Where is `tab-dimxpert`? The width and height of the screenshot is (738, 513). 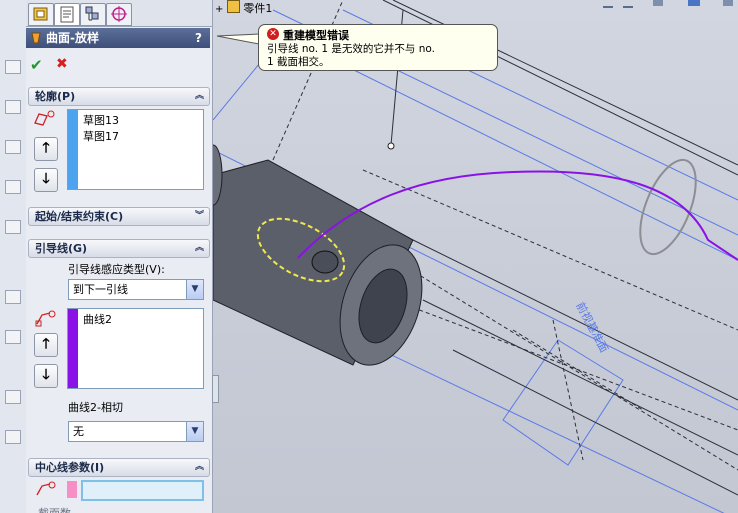
tab-dimxpert is located at coordinates (119, 14).